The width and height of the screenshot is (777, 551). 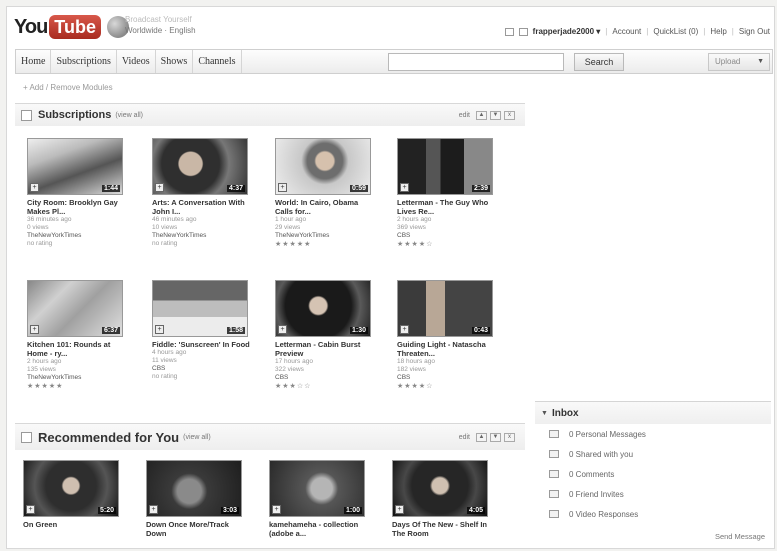 What do you see at coordinates (44, 361) in the screenshot?
I see `video-age: 2 hours ago` at bounding box center [44, 361].